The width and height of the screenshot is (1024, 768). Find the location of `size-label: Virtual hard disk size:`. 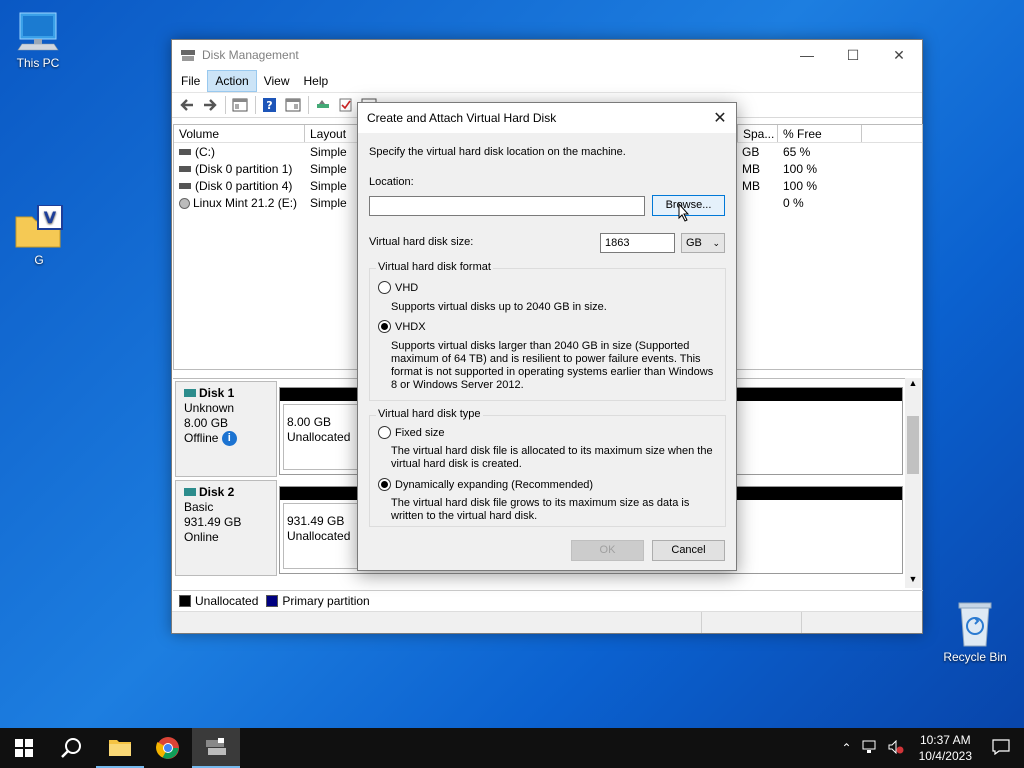

size-label: Virtual hard disk size: is located at coordinates (421, 242).